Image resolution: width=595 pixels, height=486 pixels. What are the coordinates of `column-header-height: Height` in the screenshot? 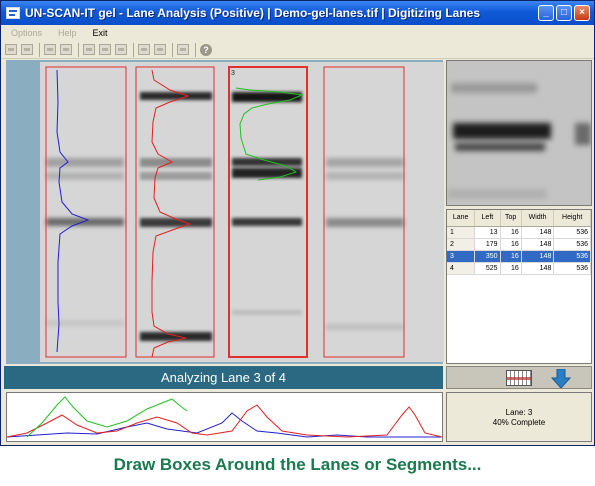 It's located at (572, 218).